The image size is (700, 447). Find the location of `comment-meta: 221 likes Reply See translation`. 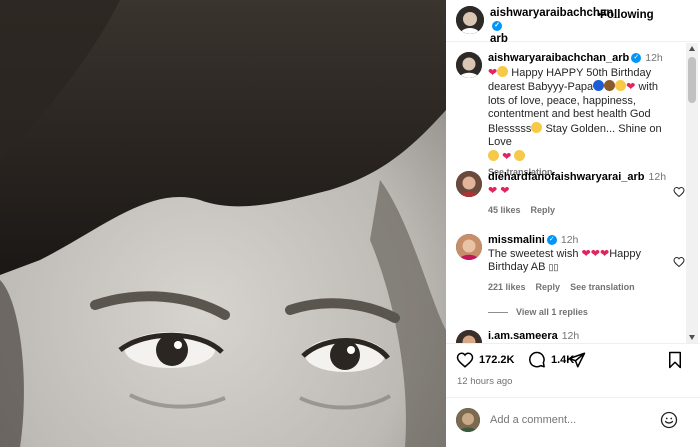

comment-meta: 221 likes Reply See translation is located at coordinates (583, 288).